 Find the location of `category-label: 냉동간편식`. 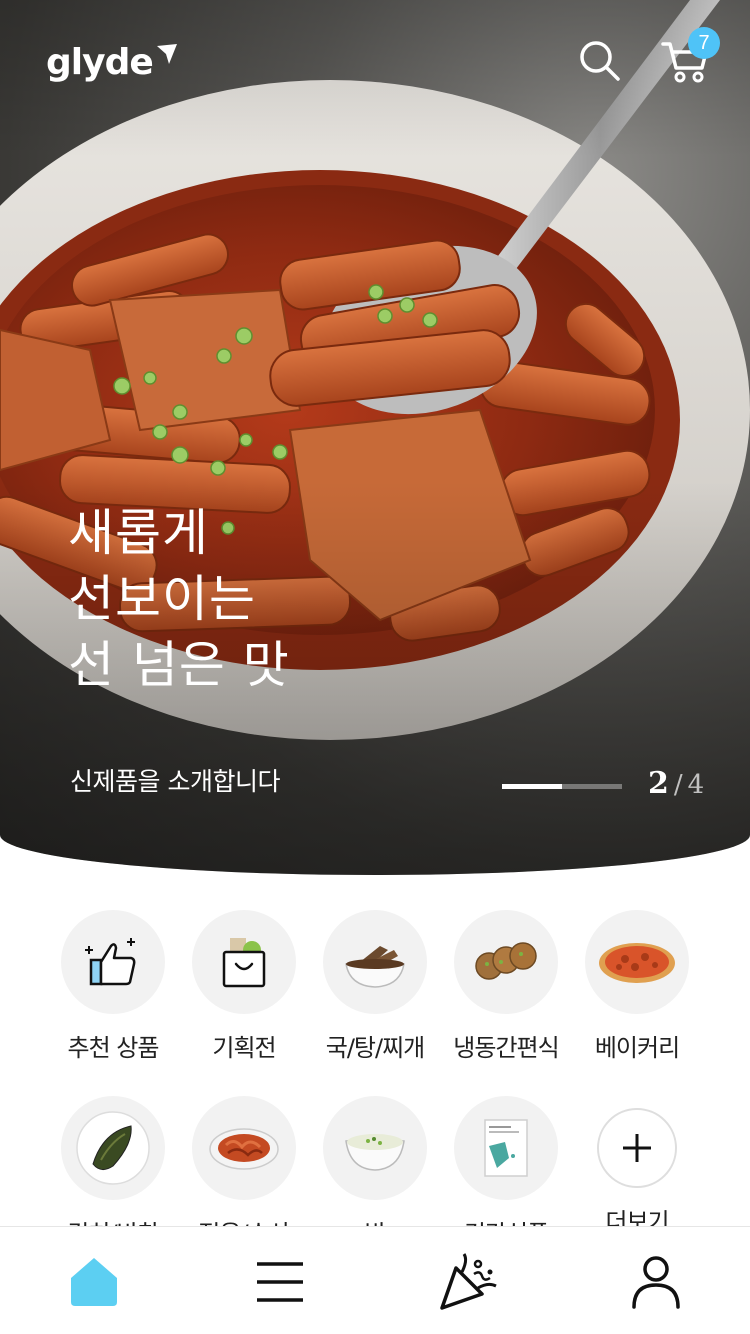

category-label: 냉동간편식 is located at coordinates (506, 1048).